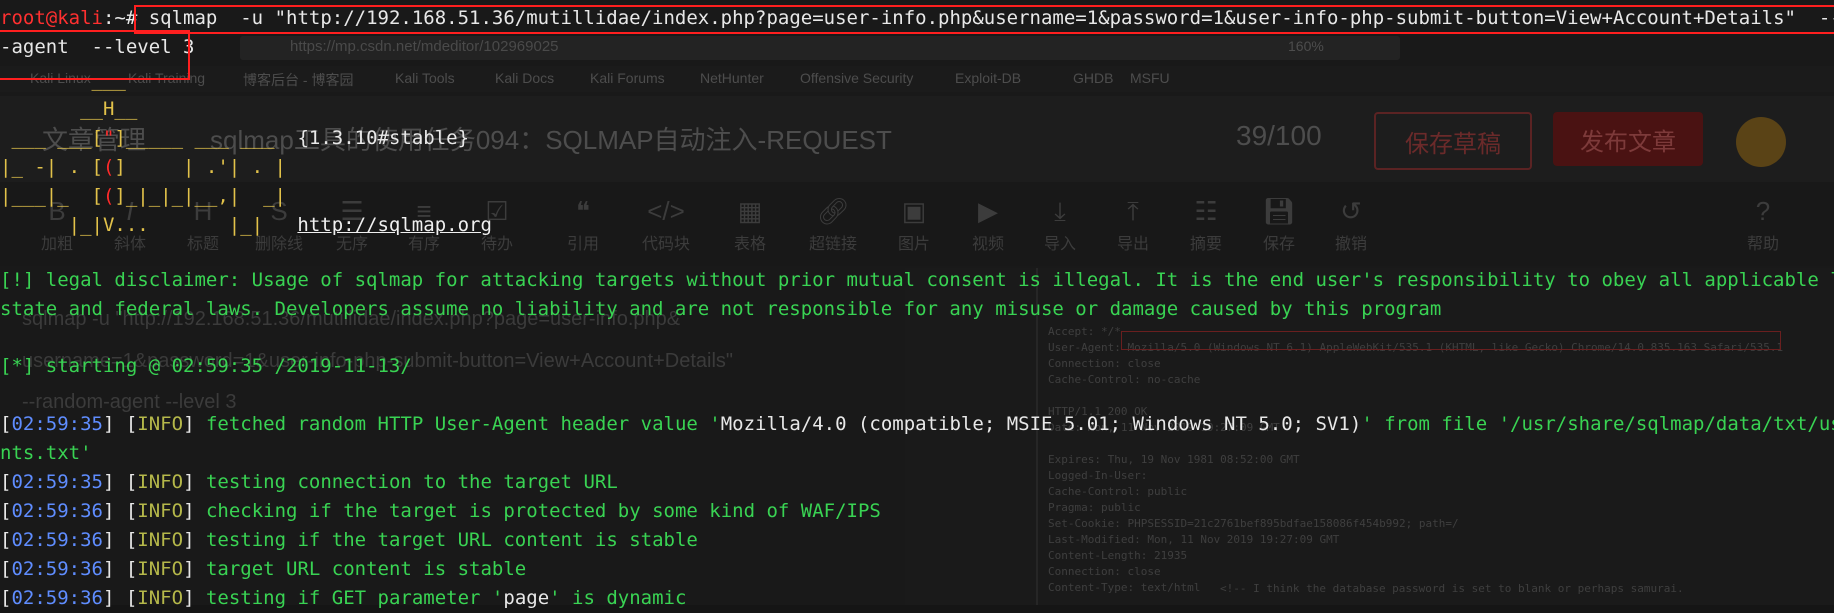  I want to click on logo-line: __H__, so click(69, 109).